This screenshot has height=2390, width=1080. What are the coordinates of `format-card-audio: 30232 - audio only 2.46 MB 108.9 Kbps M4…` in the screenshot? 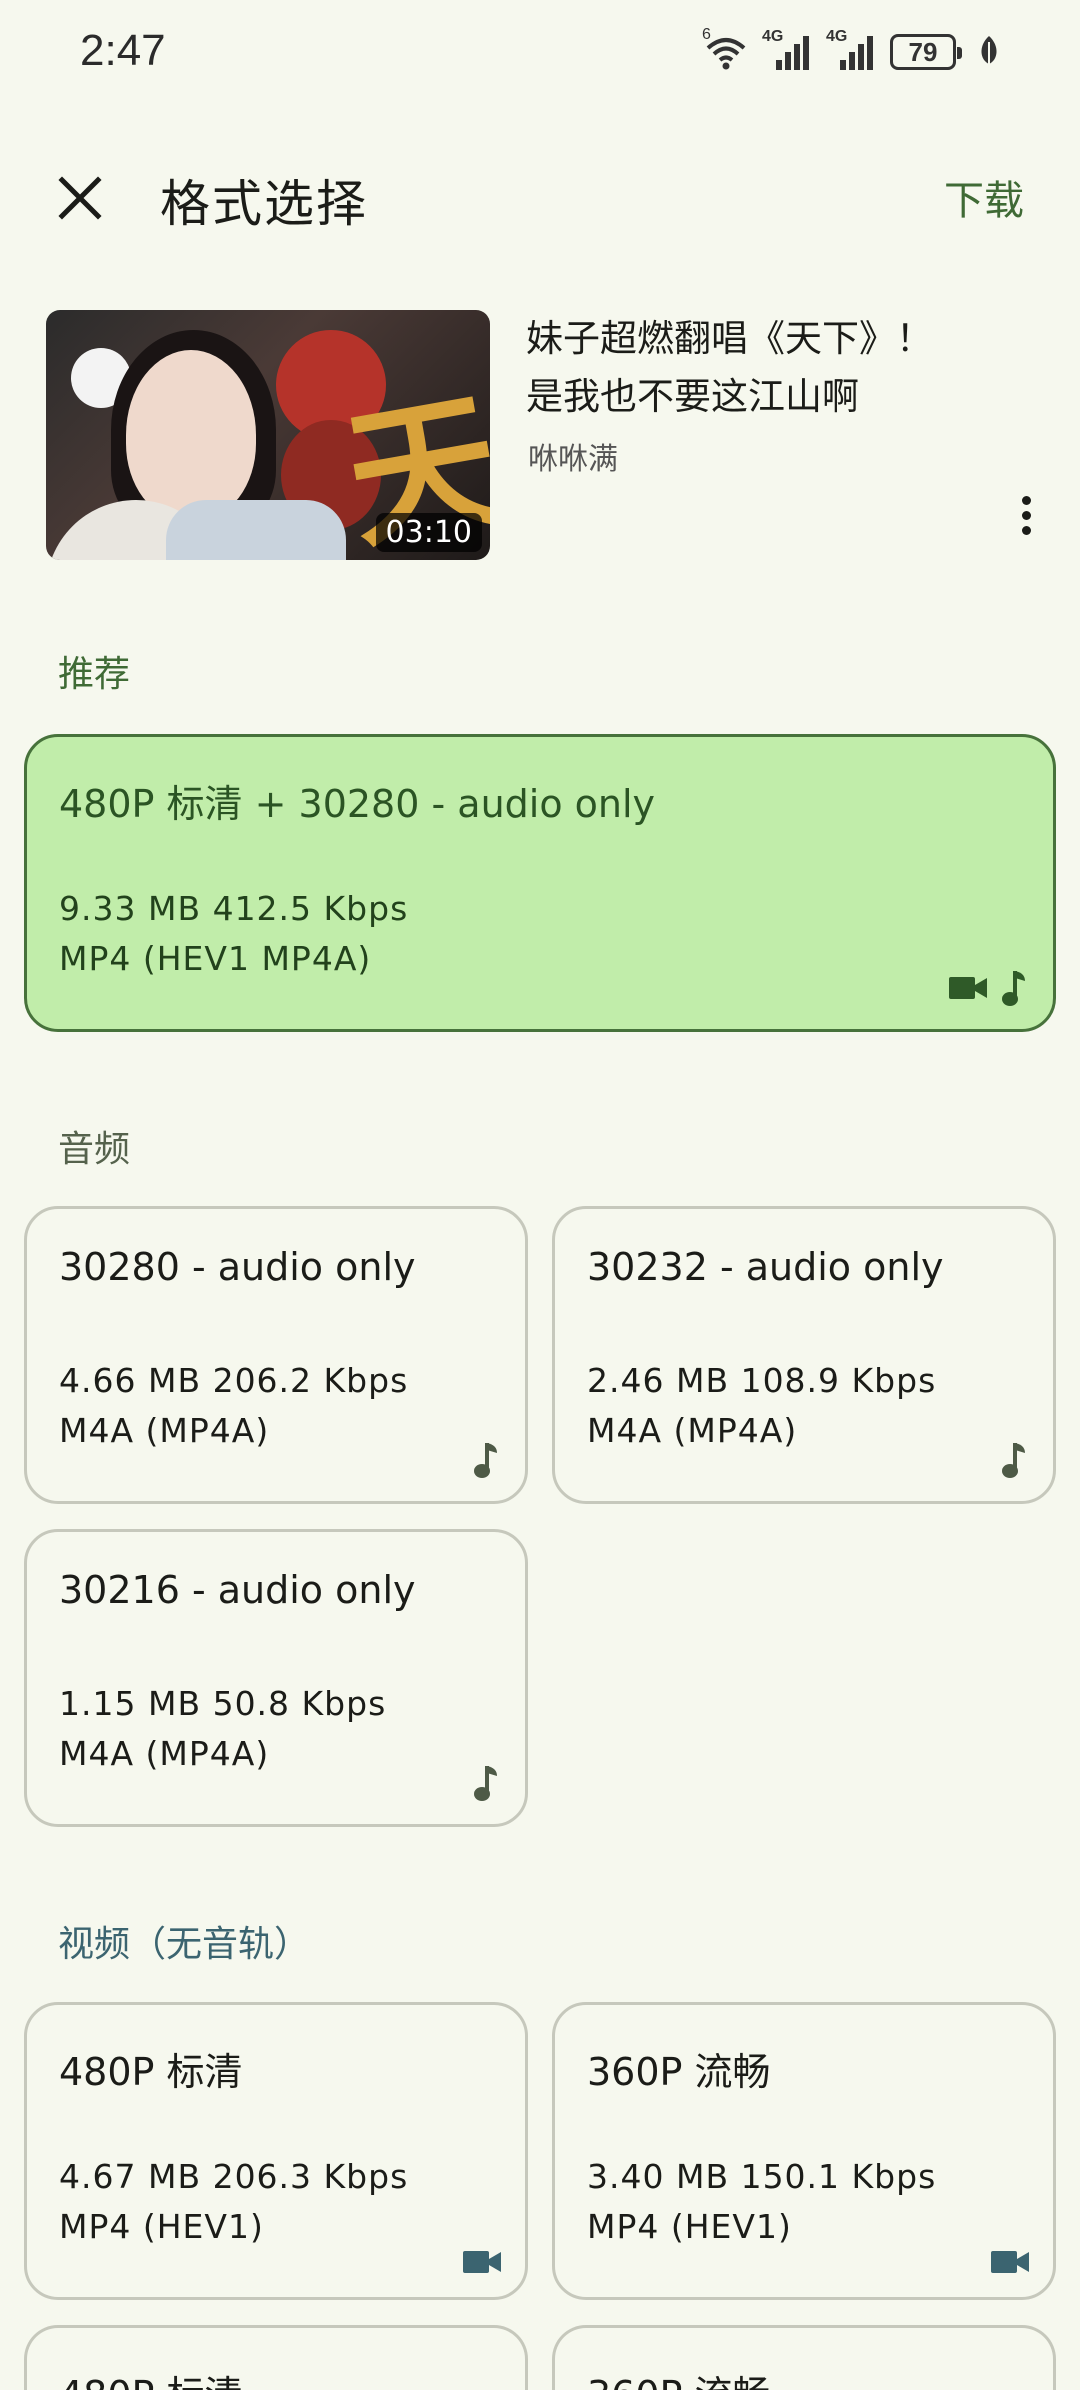 It's located at (804, 1355).